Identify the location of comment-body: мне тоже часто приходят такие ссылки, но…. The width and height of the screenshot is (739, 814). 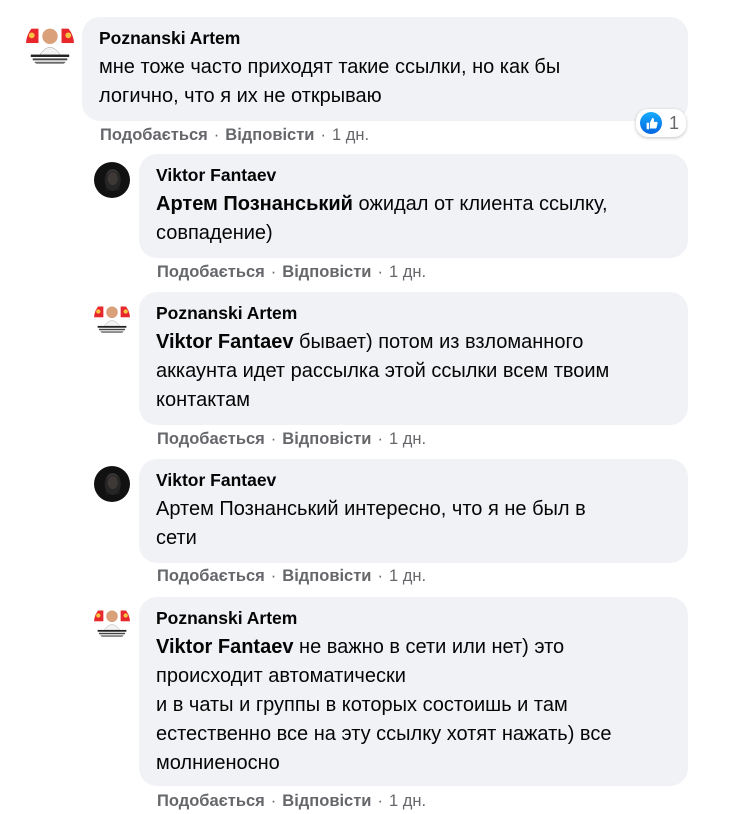
(330, 81).